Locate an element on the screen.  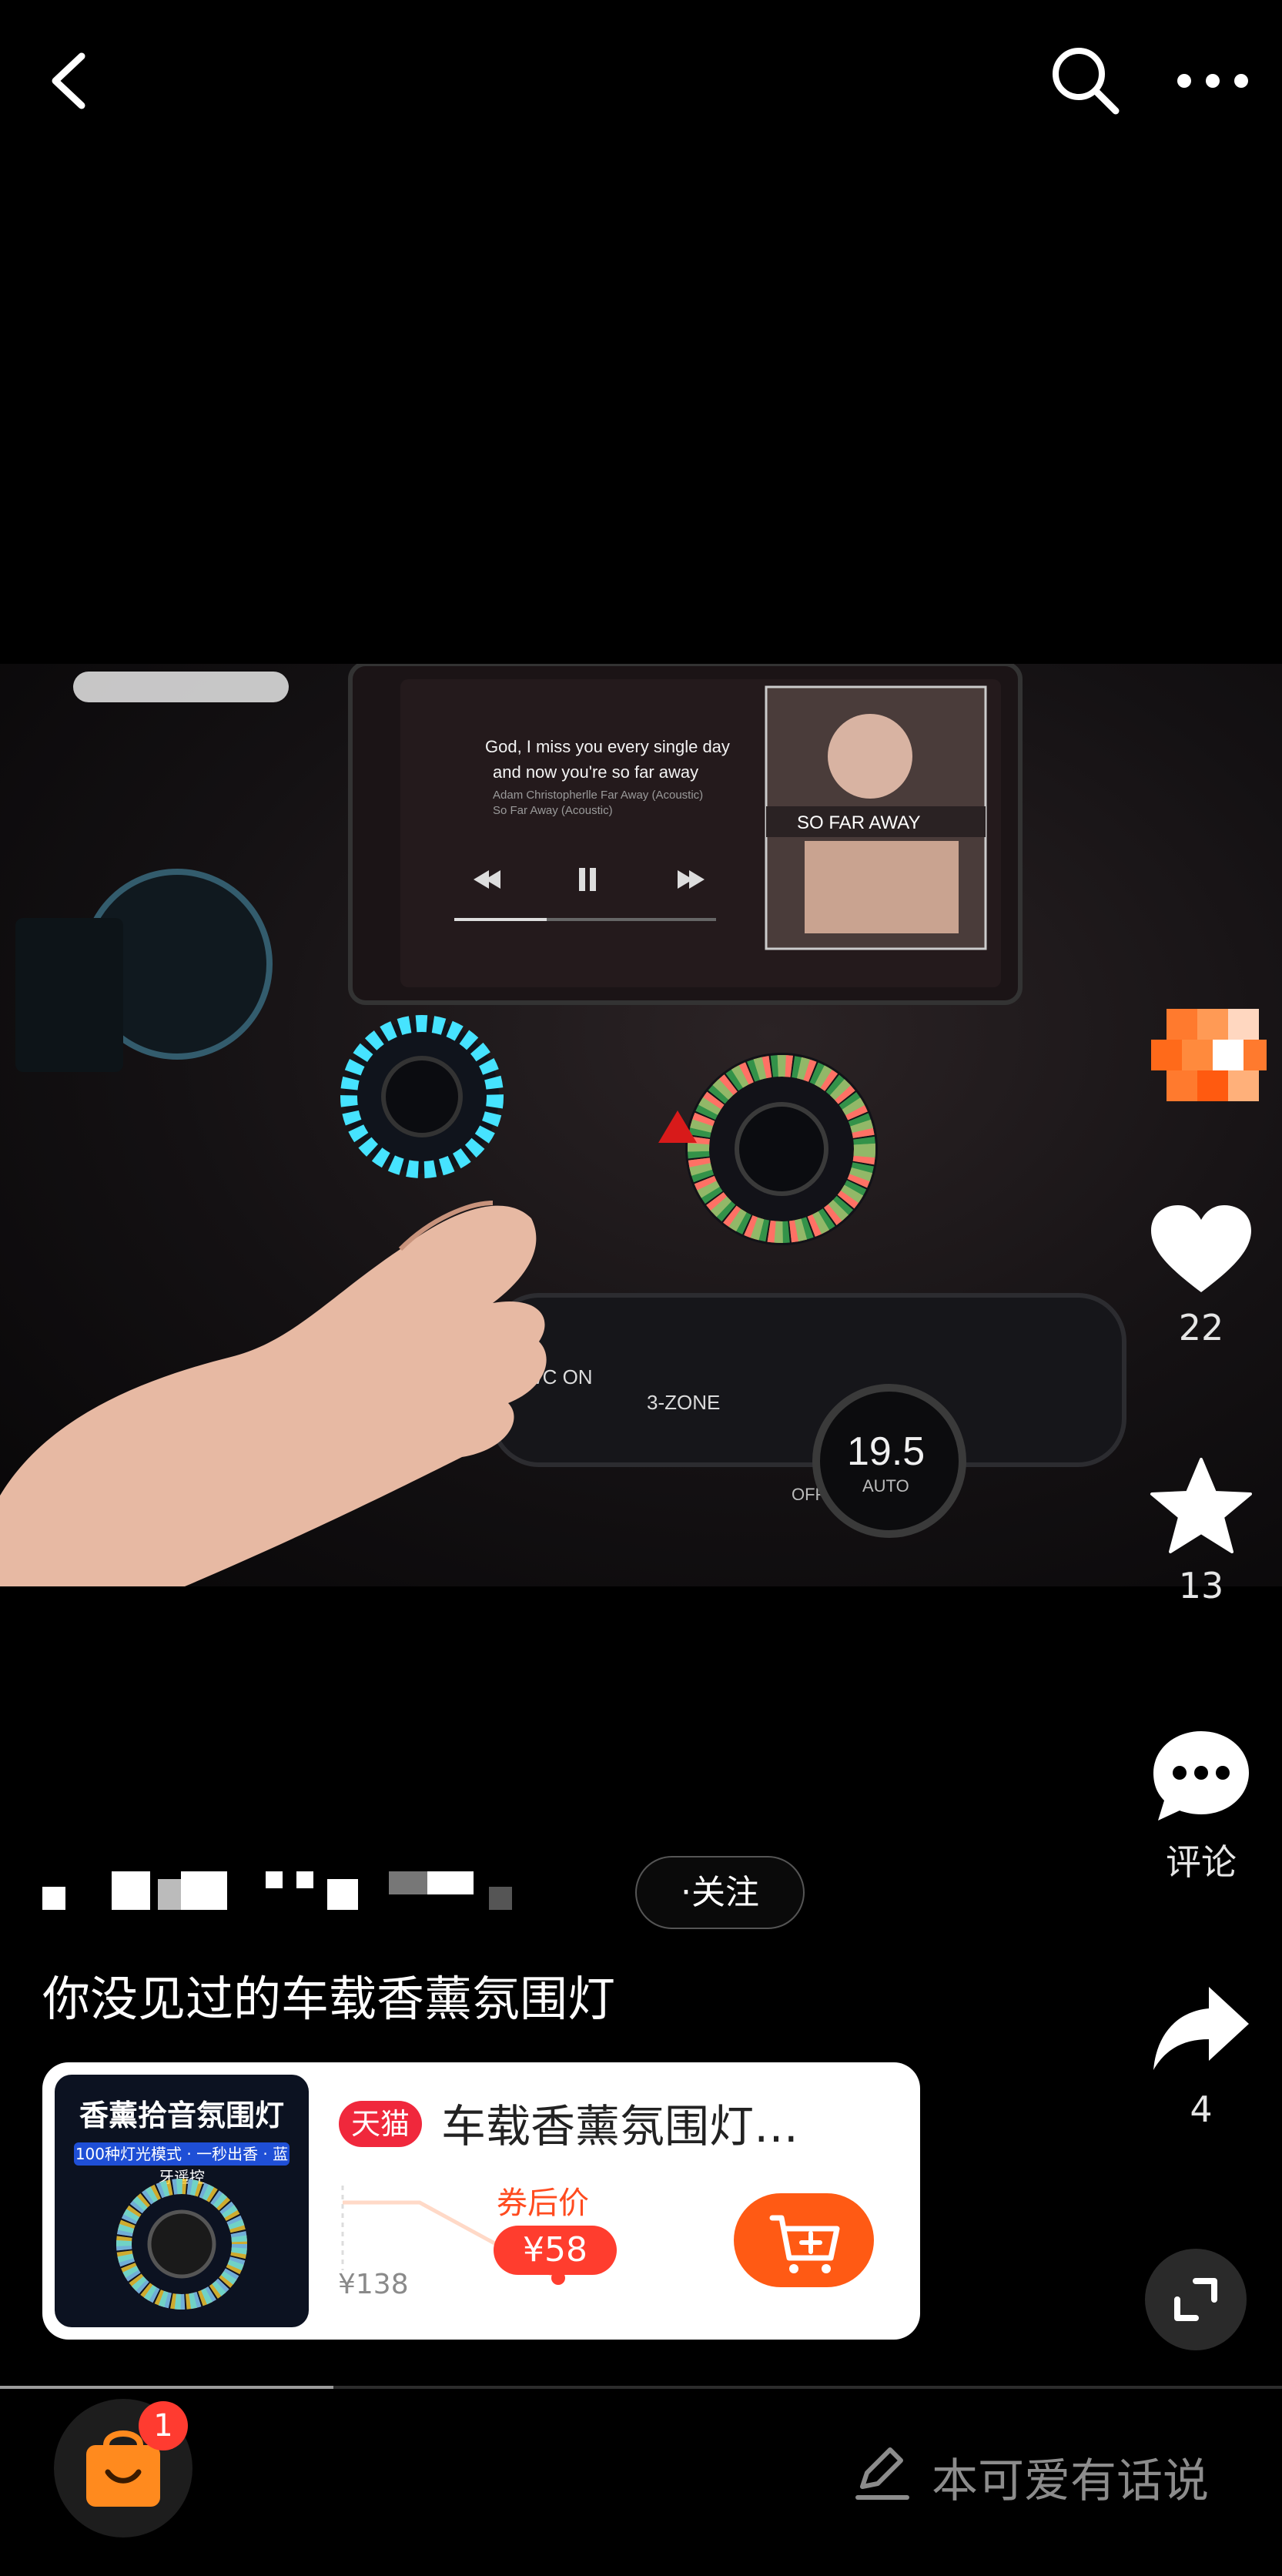
comment-label: 评论 is located at coordinates (1202, 1862).